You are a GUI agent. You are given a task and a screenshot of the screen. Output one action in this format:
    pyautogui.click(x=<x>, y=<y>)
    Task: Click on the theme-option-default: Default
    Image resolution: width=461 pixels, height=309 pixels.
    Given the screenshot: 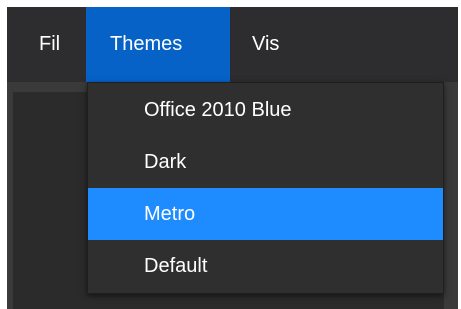 What is the action you would take?
    pyautogui.click(x=265, y=266)
    